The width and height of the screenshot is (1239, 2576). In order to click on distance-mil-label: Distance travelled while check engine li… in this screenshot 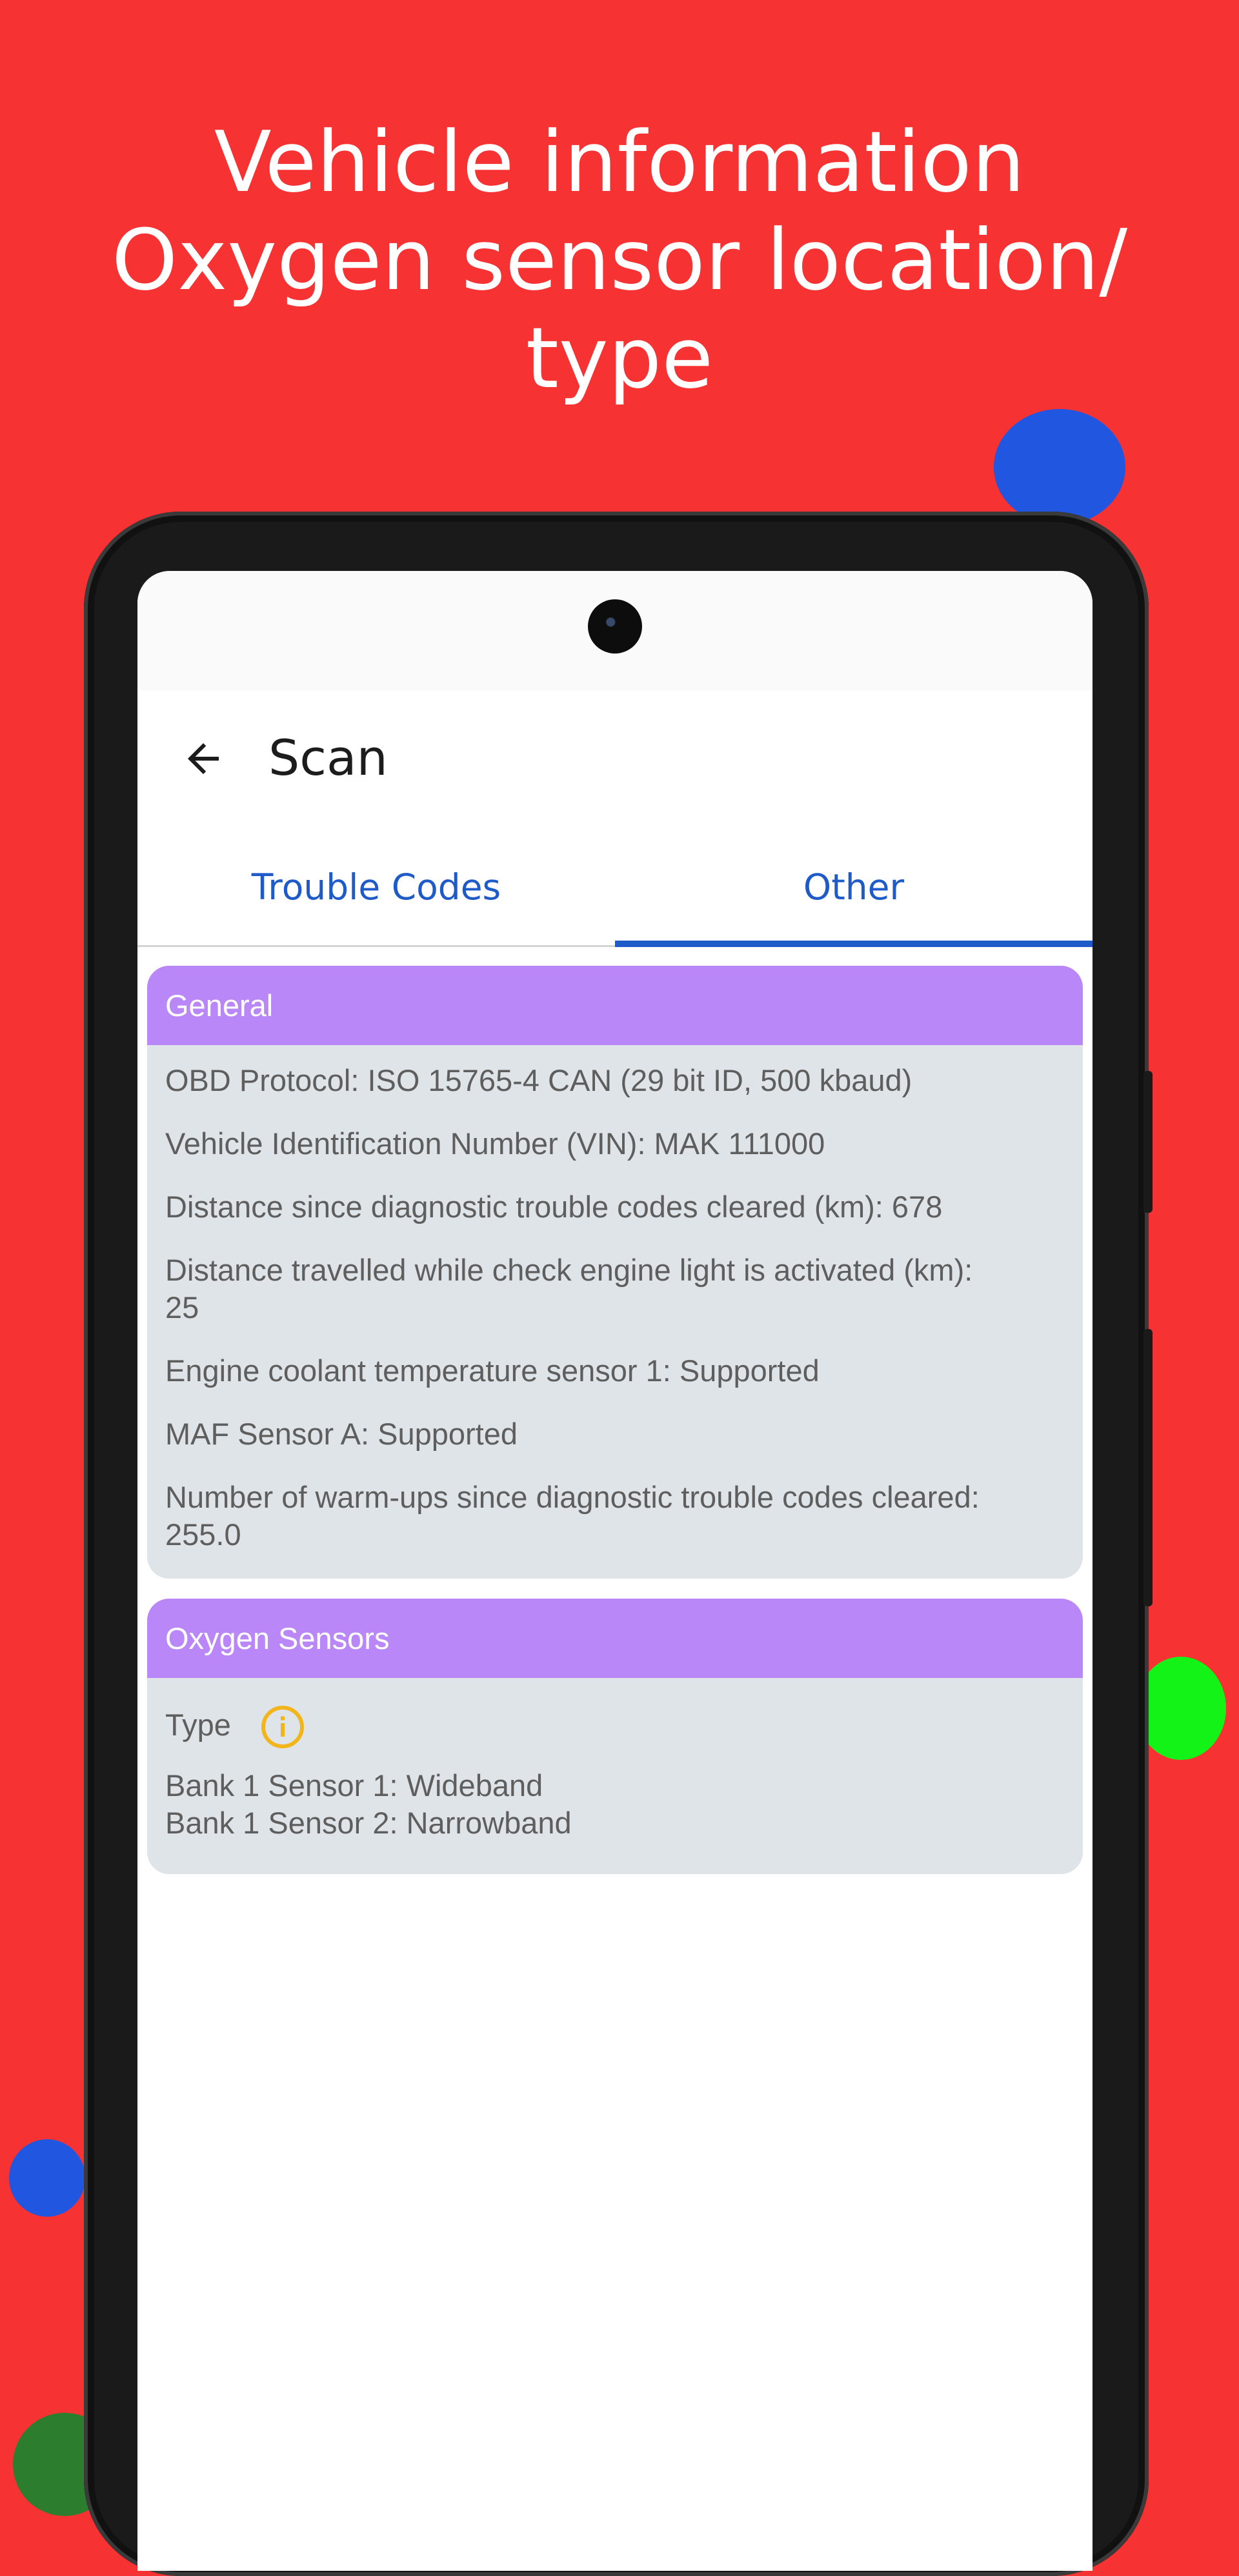, I will do `click(569, 1270)`.